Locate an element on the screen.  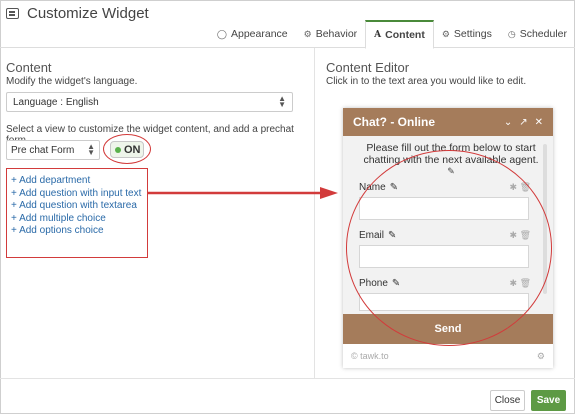
tab-content: A Content is located at coordinates (399, 34).